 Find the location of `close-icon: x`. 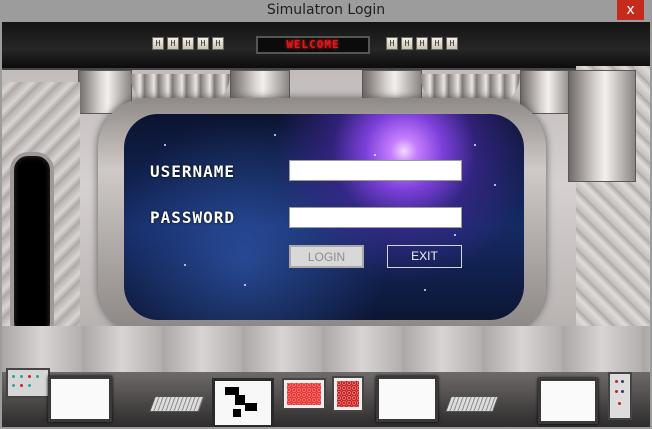

close-icon: x is located at coordinates (630, 10).